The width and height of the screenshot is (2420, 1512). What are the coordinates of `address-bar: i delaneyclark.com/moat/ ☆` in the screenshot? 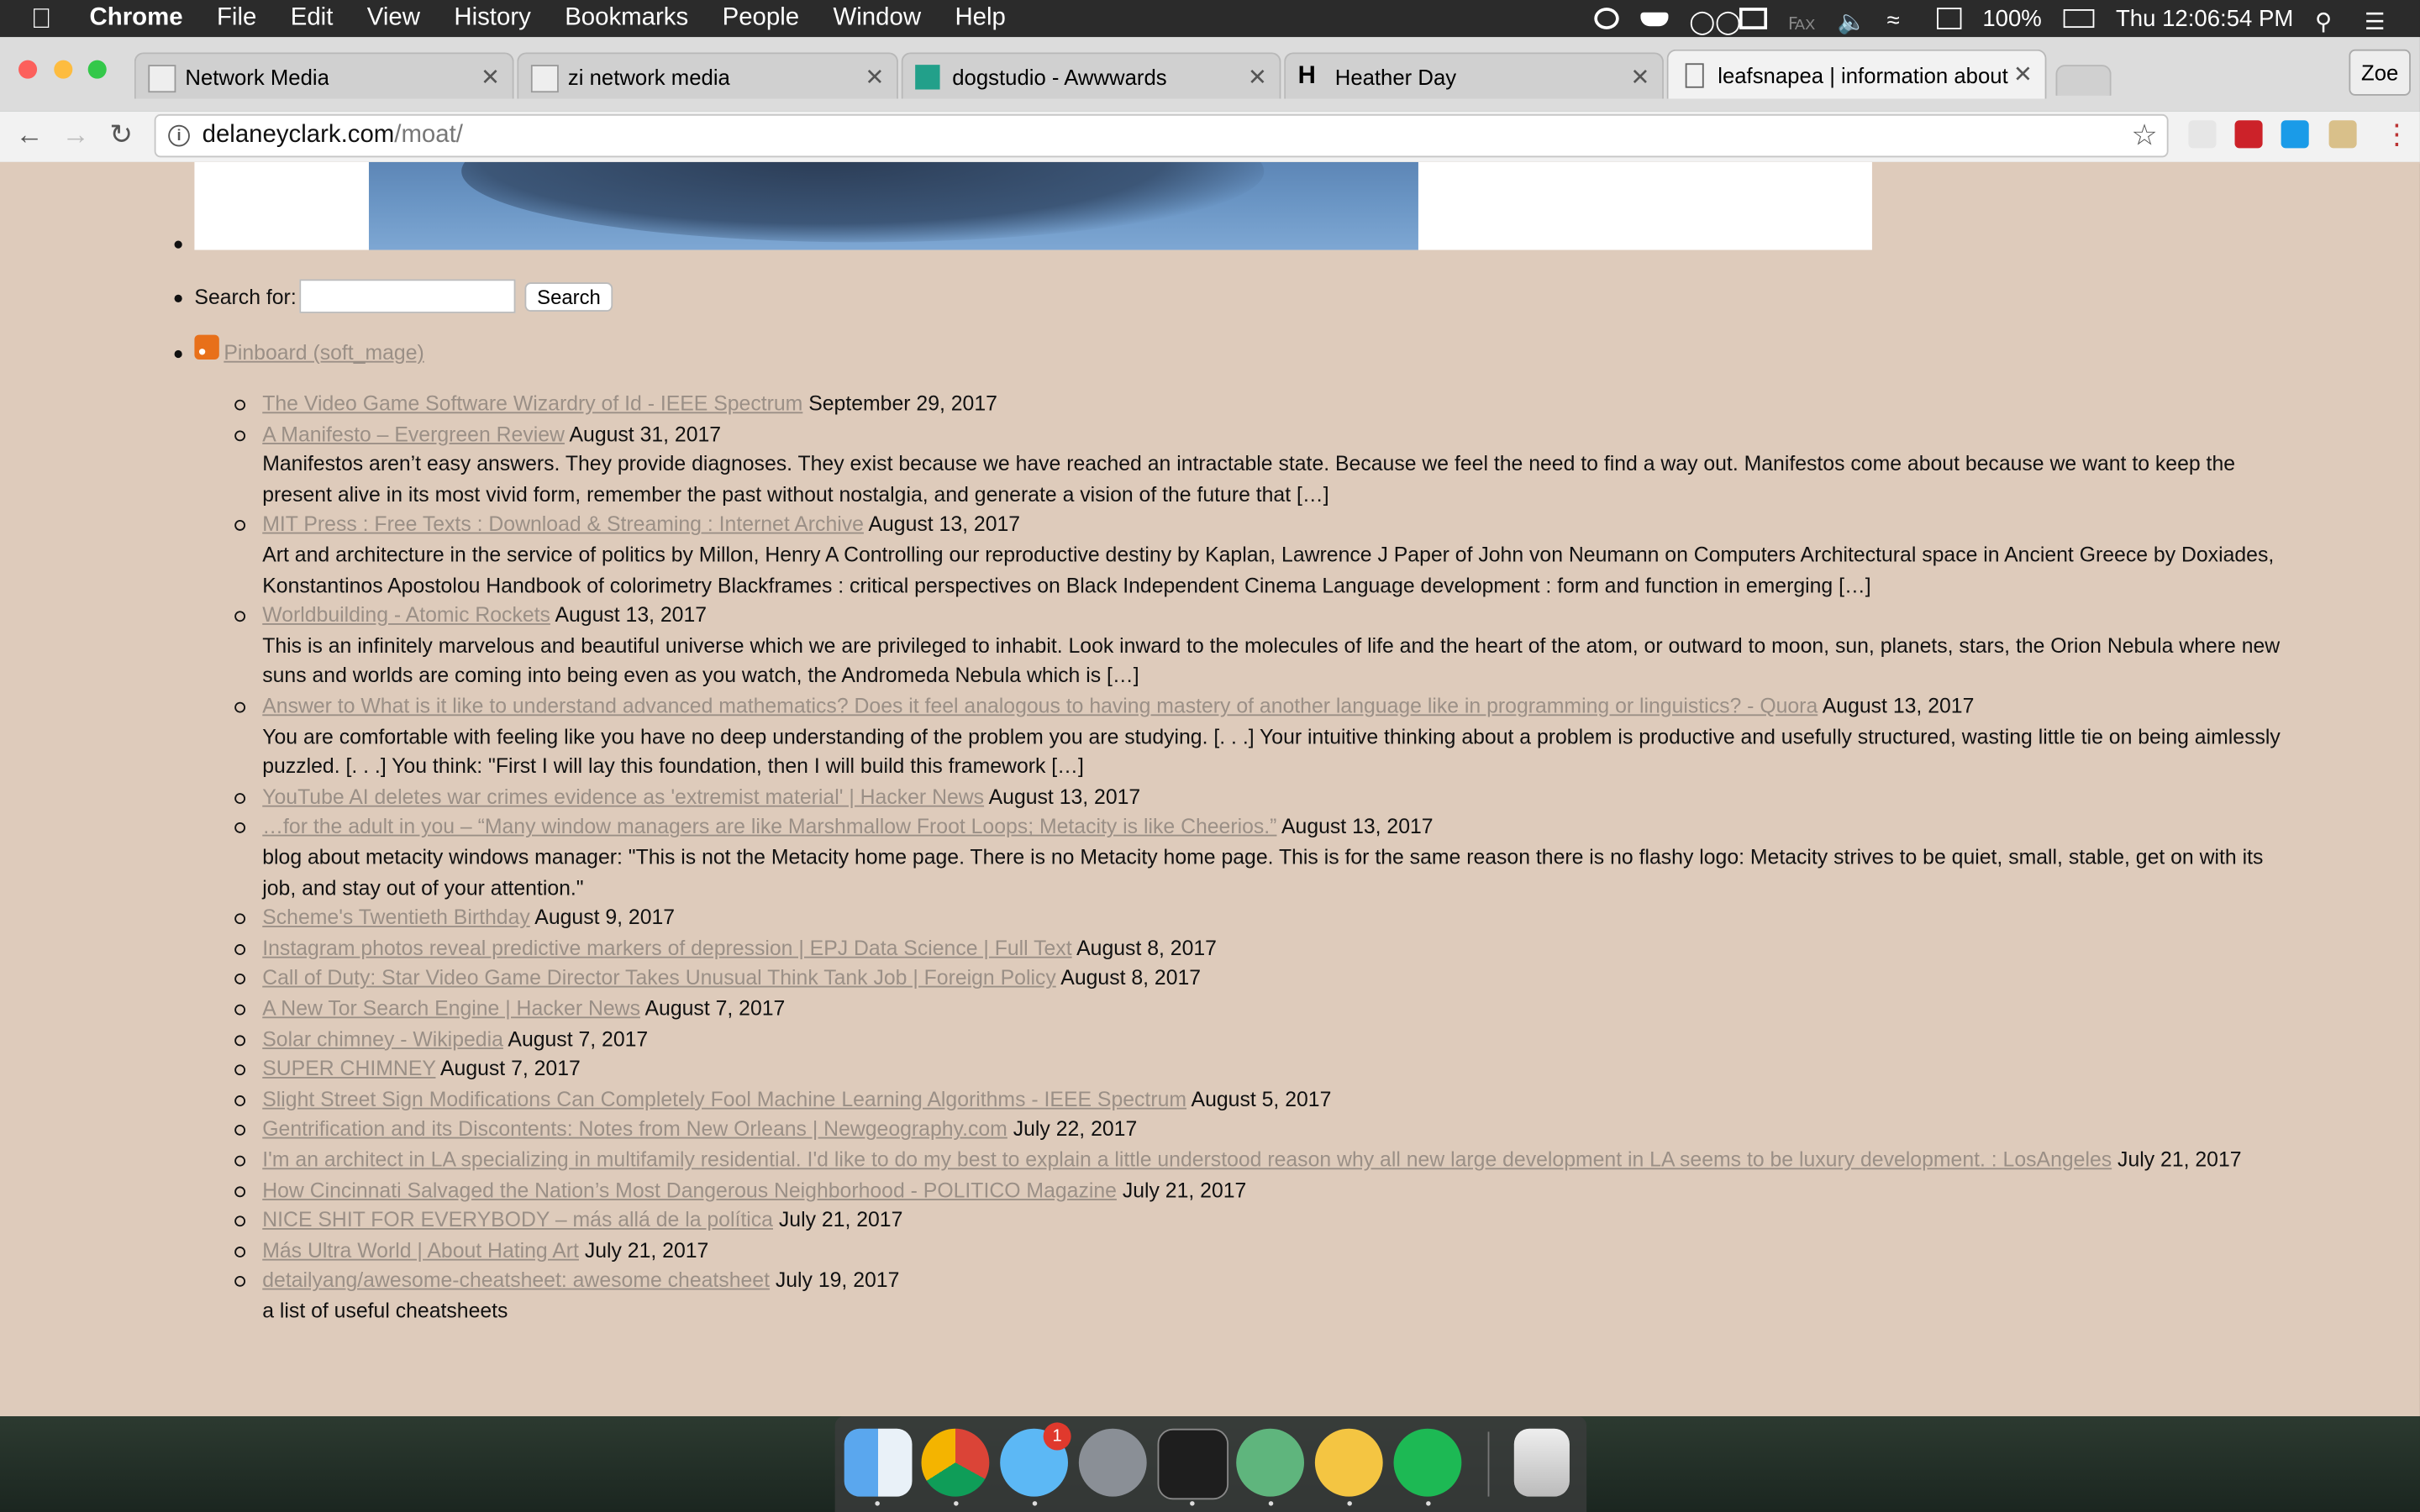 It's located at (1162, 135).